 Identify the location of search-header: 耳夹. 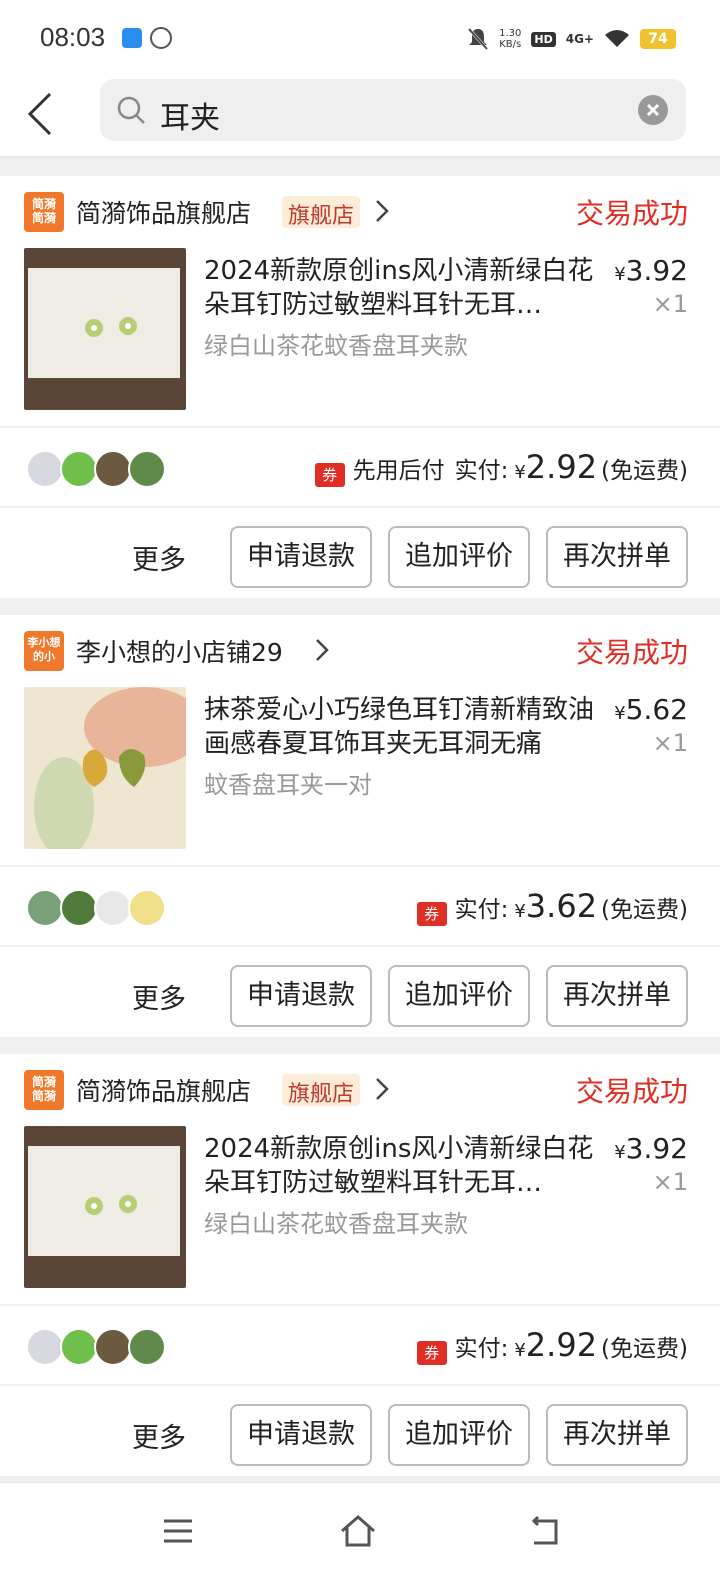
(360, 117).